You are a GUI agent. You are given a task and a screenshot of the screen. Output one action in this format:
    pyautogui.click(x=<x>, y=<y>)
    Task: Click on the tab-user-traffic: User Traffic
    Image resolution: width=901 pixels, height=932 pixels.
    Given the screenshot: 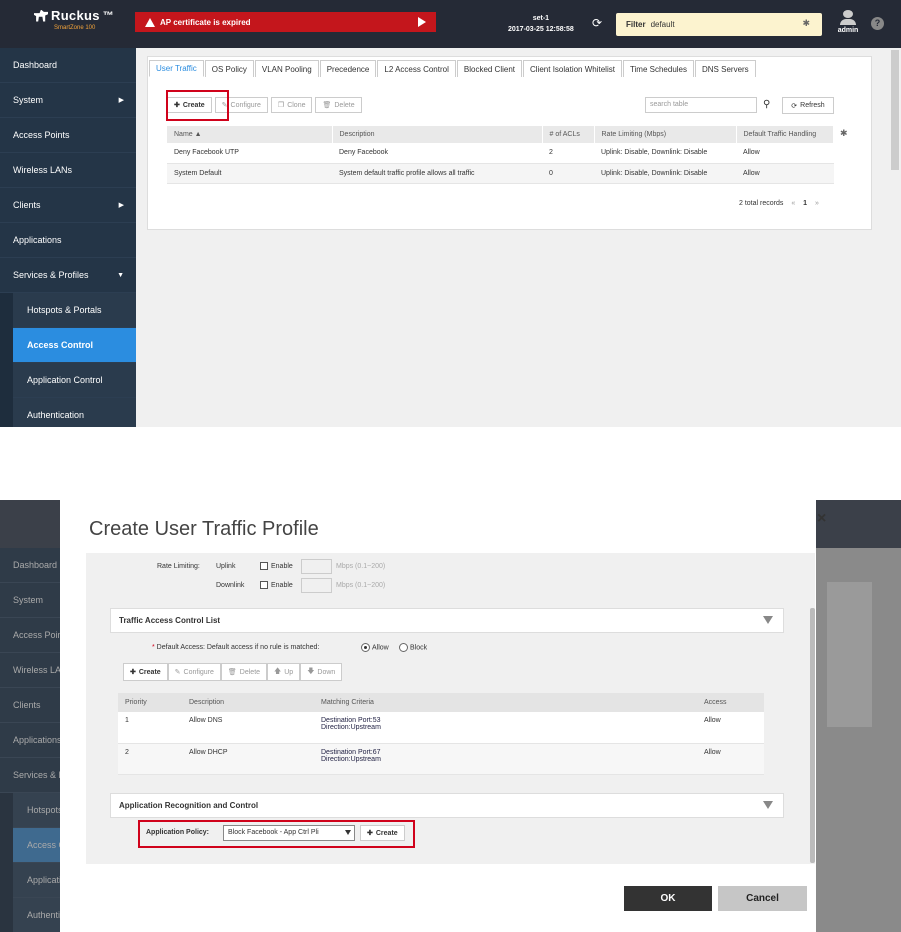 What is the action you would take?
    pyautogui.click(x=176, y=68)
    